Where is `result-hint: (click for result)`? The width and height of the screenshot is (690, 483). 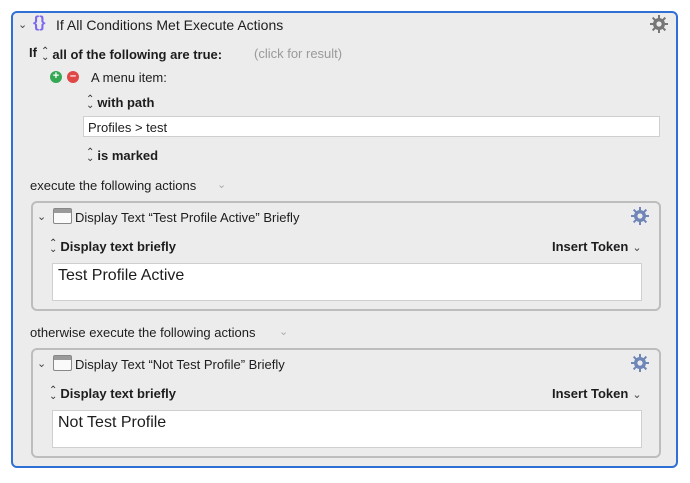 result-hint: (click for result) is located at coordinates (298, 53).